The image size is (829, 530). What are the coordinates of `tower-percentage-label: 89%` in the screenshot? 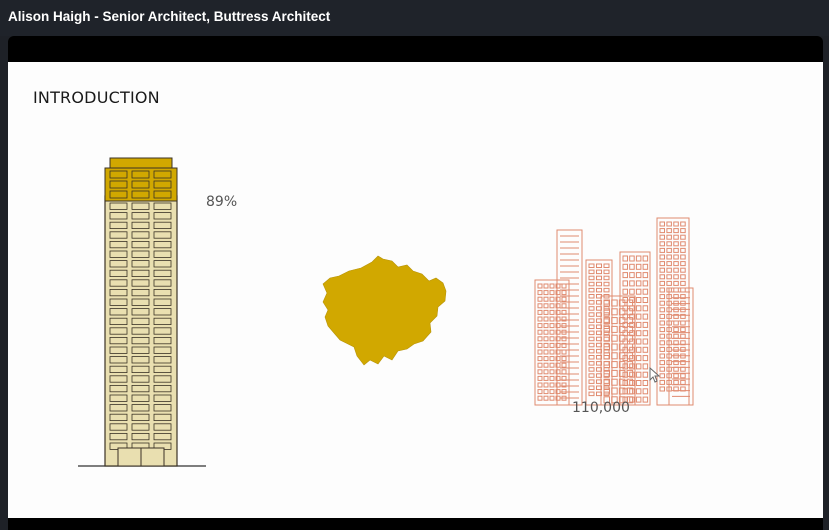 It's located at (222, 202).